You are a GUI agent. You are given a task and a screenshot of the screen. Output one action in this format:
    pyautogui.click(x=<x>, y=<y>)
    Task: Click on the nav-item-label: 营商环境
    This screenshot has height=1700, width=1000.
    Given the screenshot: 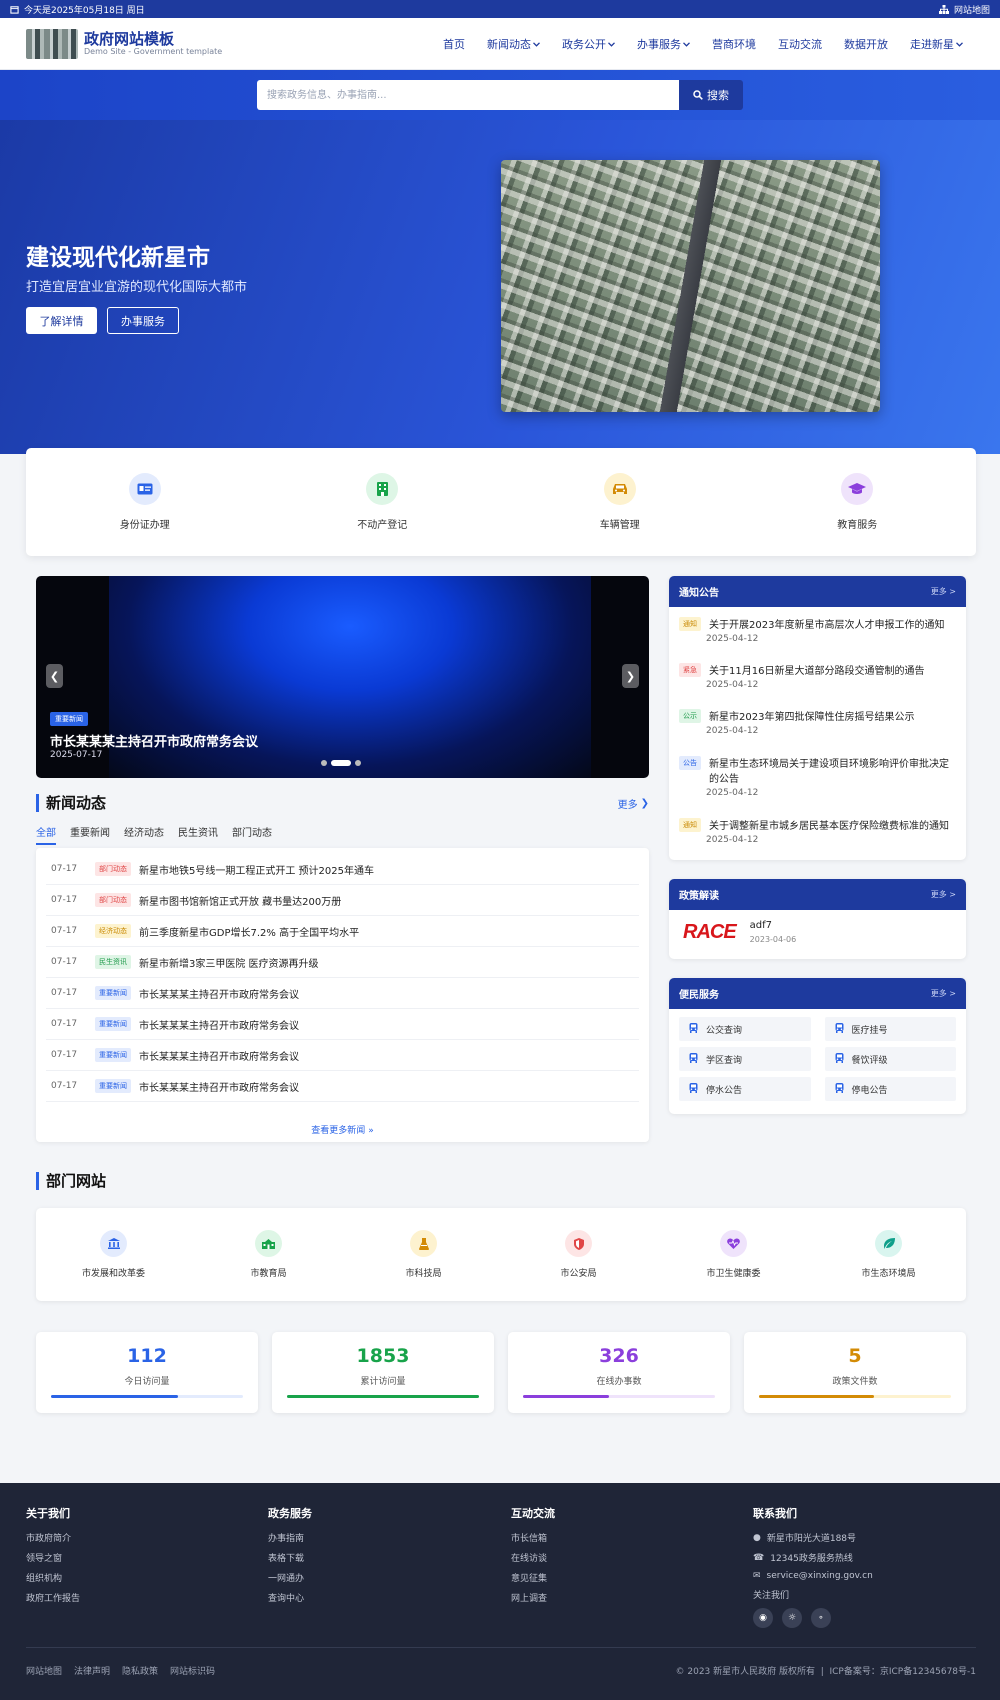 What is the action you would take?
    pyautogui.click(x=734, y=44)
    